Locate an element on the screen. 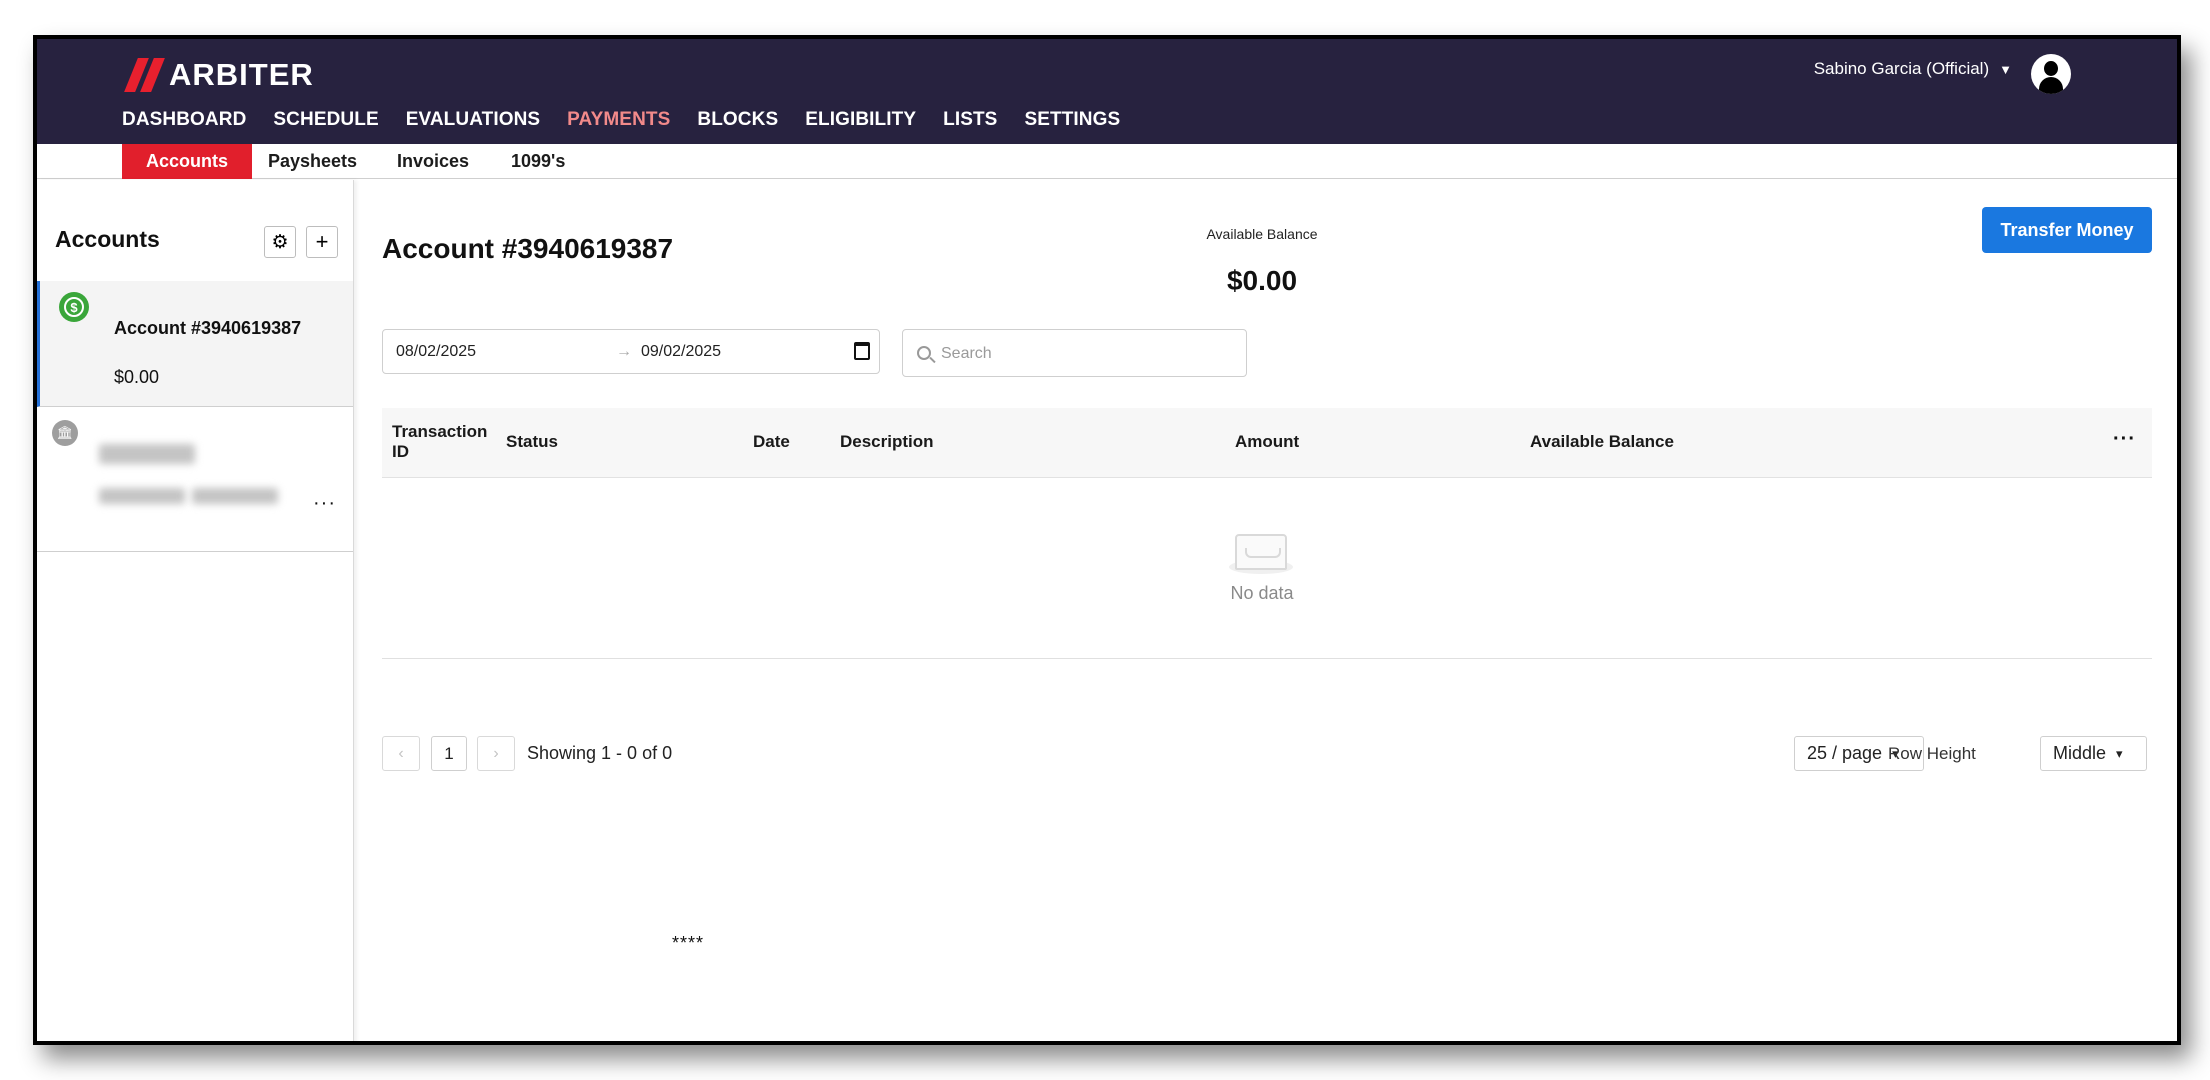 Image resolution: width=2210 pixels, height=1080 pixels. search-input is located at coordinates (1086, 354).